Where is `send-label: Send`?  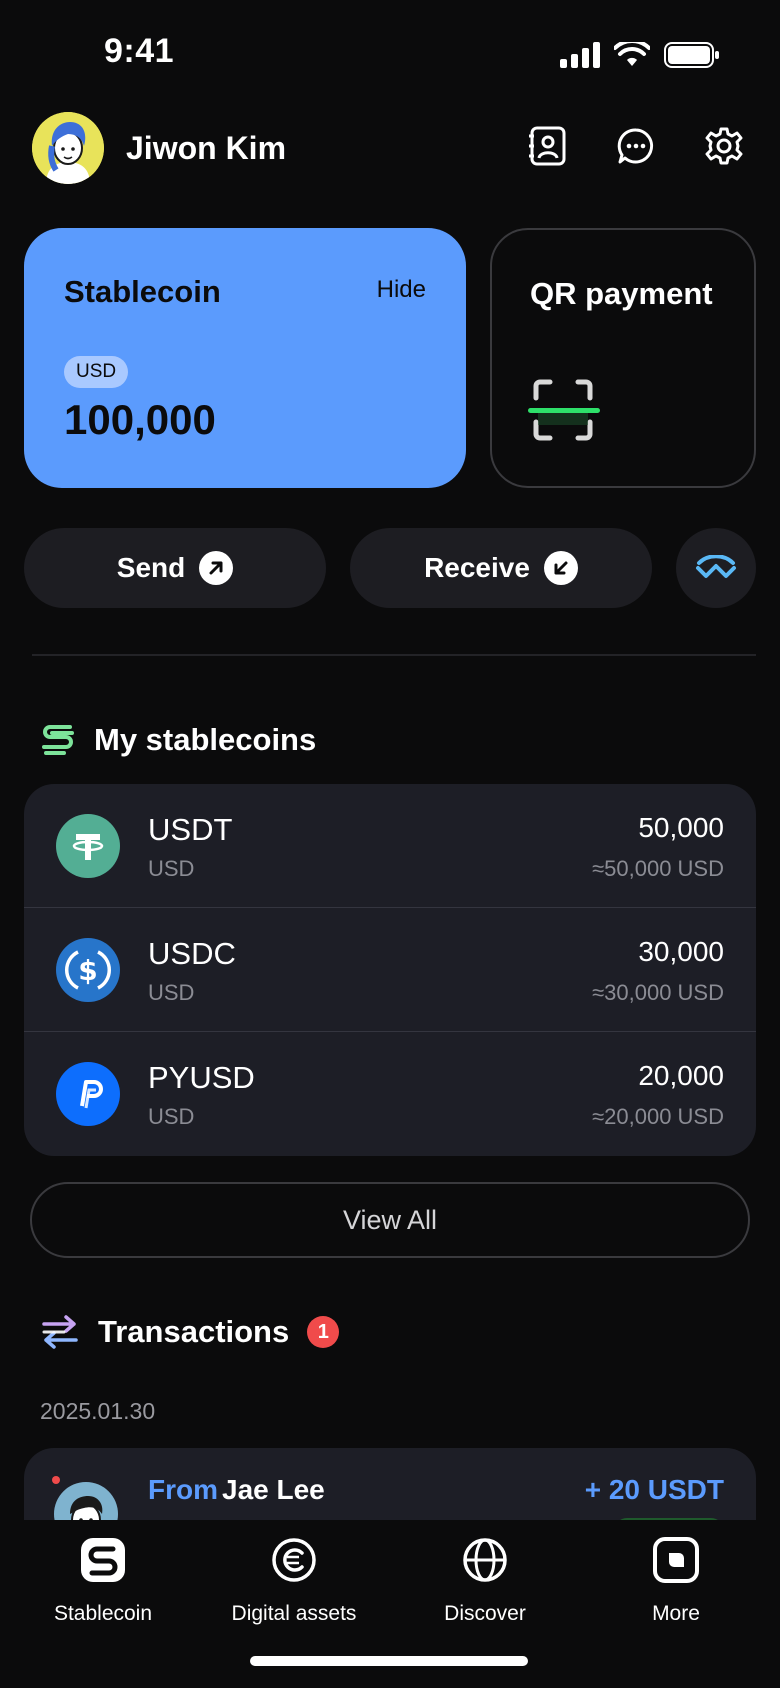 send-label: Send is located at coordinates (151, 567).